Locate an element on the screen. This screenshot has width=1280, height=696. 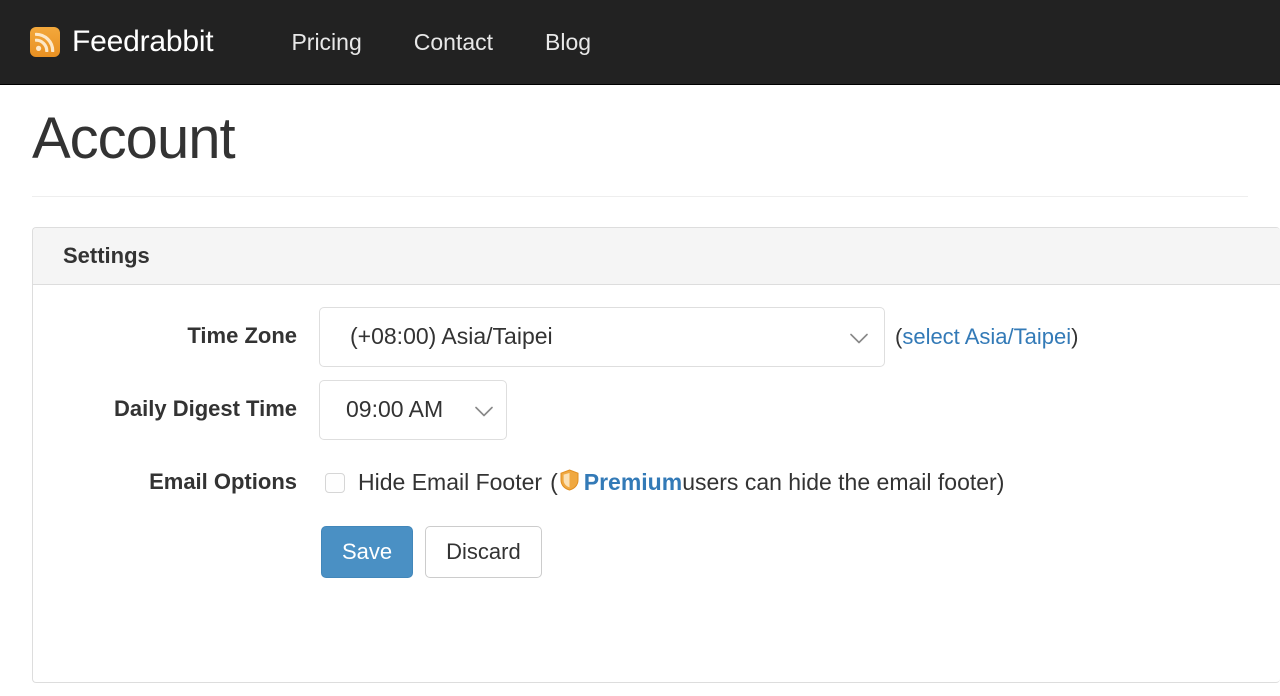
save-button: Save is located at coordinates (367, 551).